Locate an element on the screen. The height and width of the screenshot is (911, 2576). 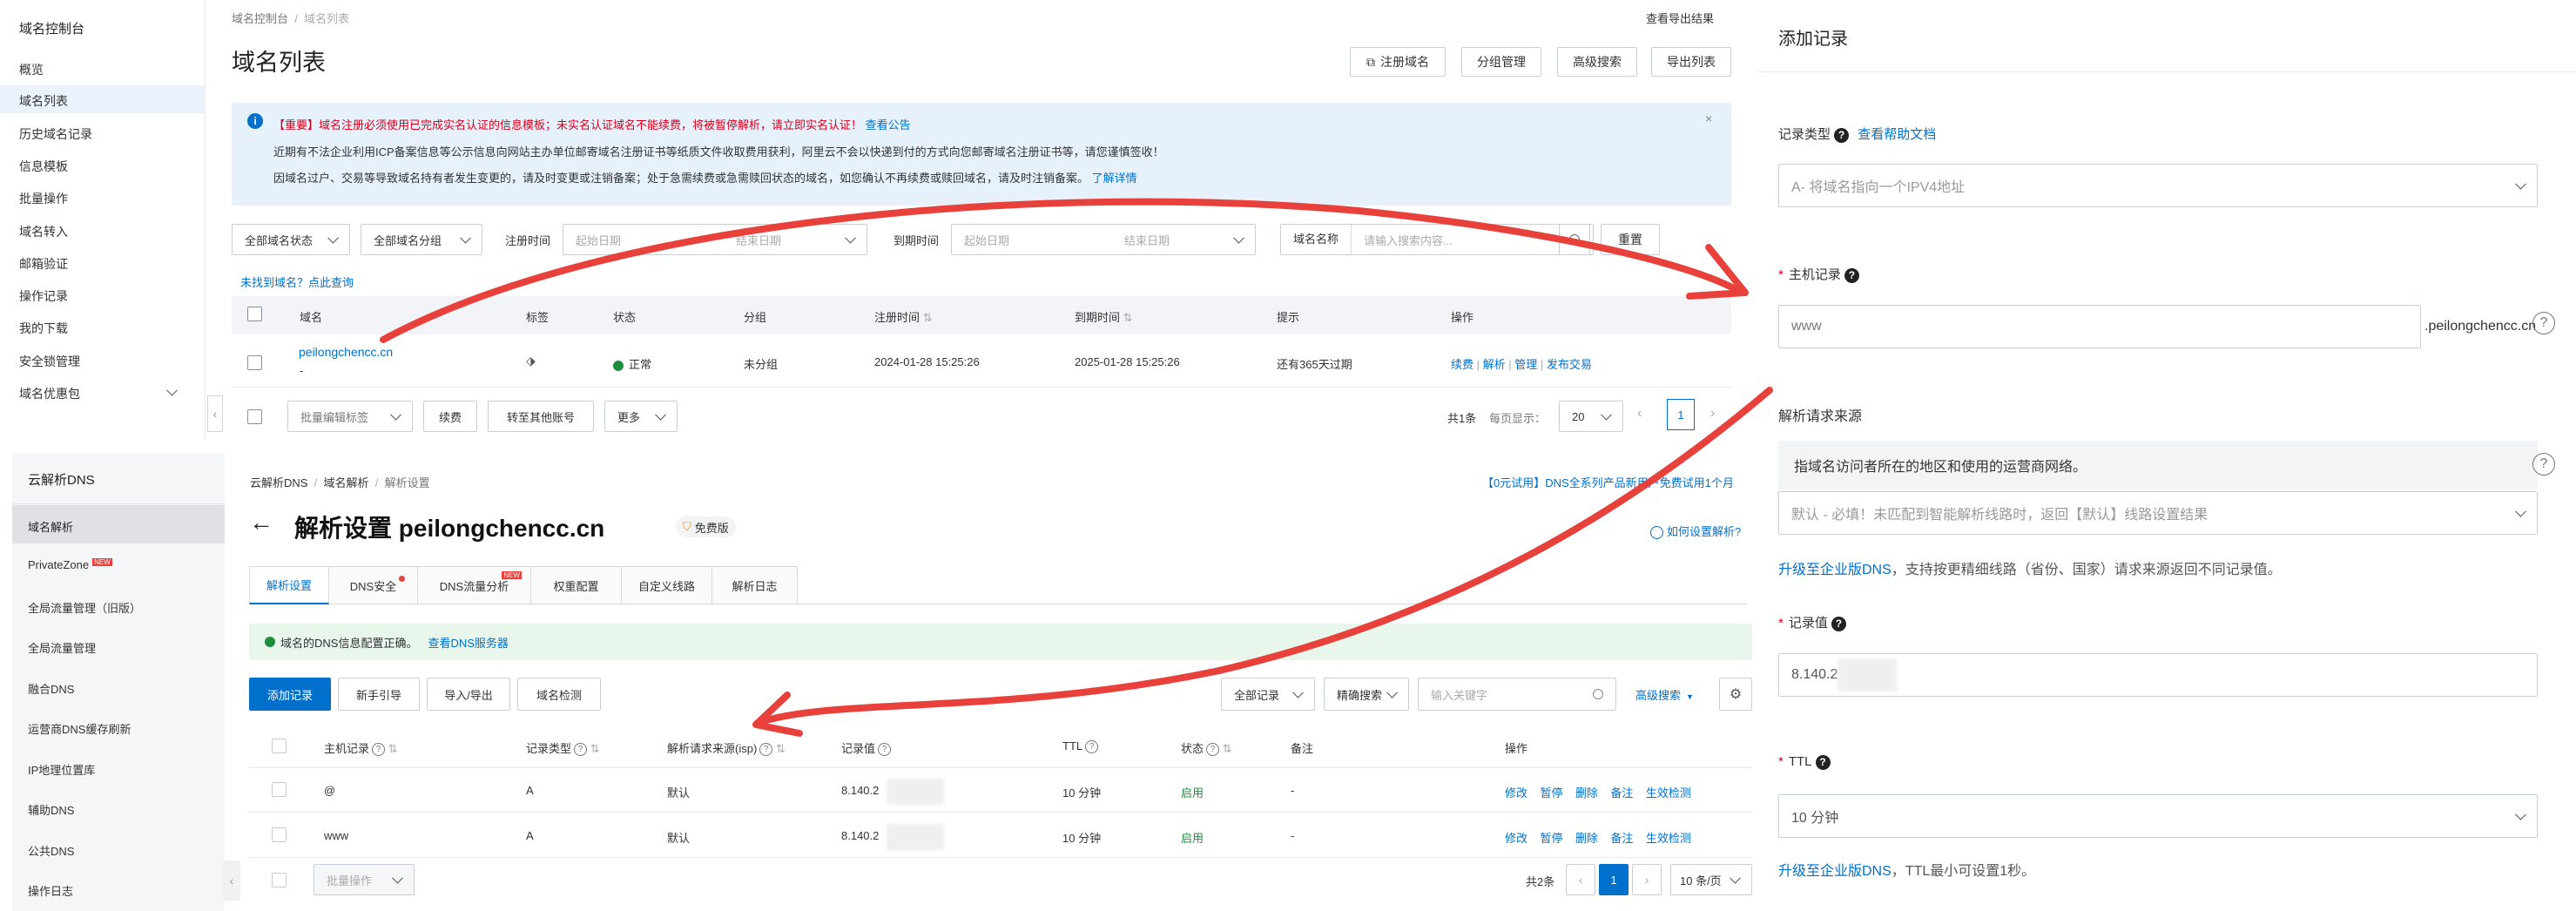
export-list-button: 导出列表 is located at coordinates (1691, 62).